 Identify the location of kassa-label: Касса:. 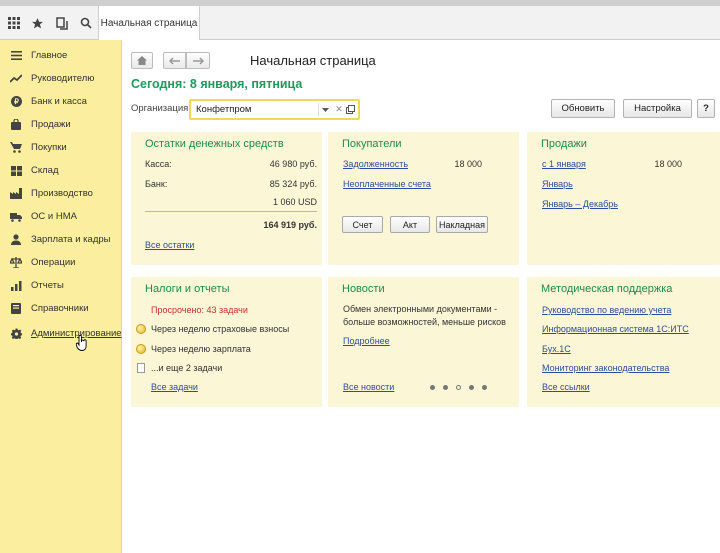
(158, 164).